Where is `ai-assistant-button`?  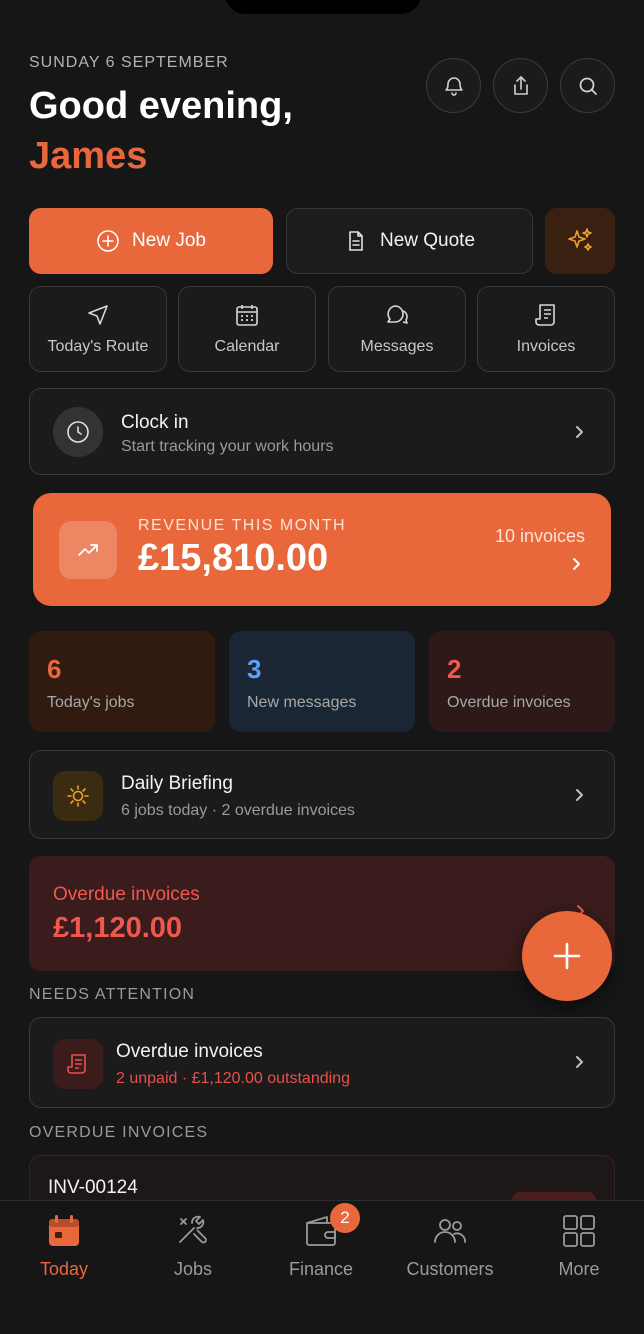 ai-assistant-button is located at coordinates (580, 241).